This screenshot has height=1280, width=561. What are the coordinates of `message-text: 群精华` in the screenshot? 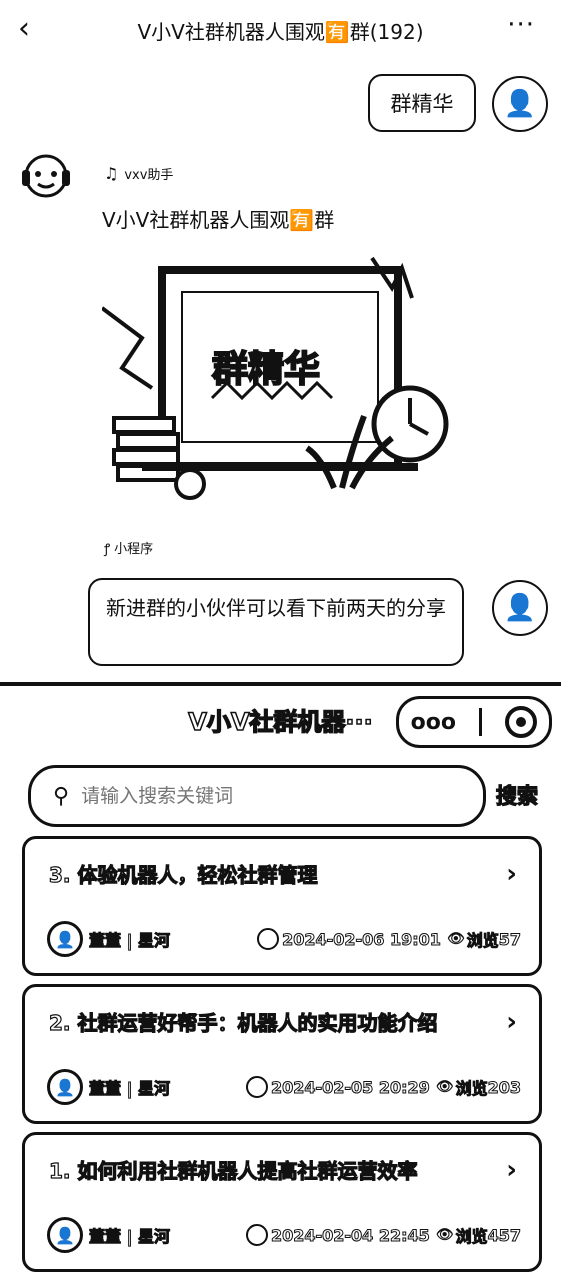 It's located at (422, 104).